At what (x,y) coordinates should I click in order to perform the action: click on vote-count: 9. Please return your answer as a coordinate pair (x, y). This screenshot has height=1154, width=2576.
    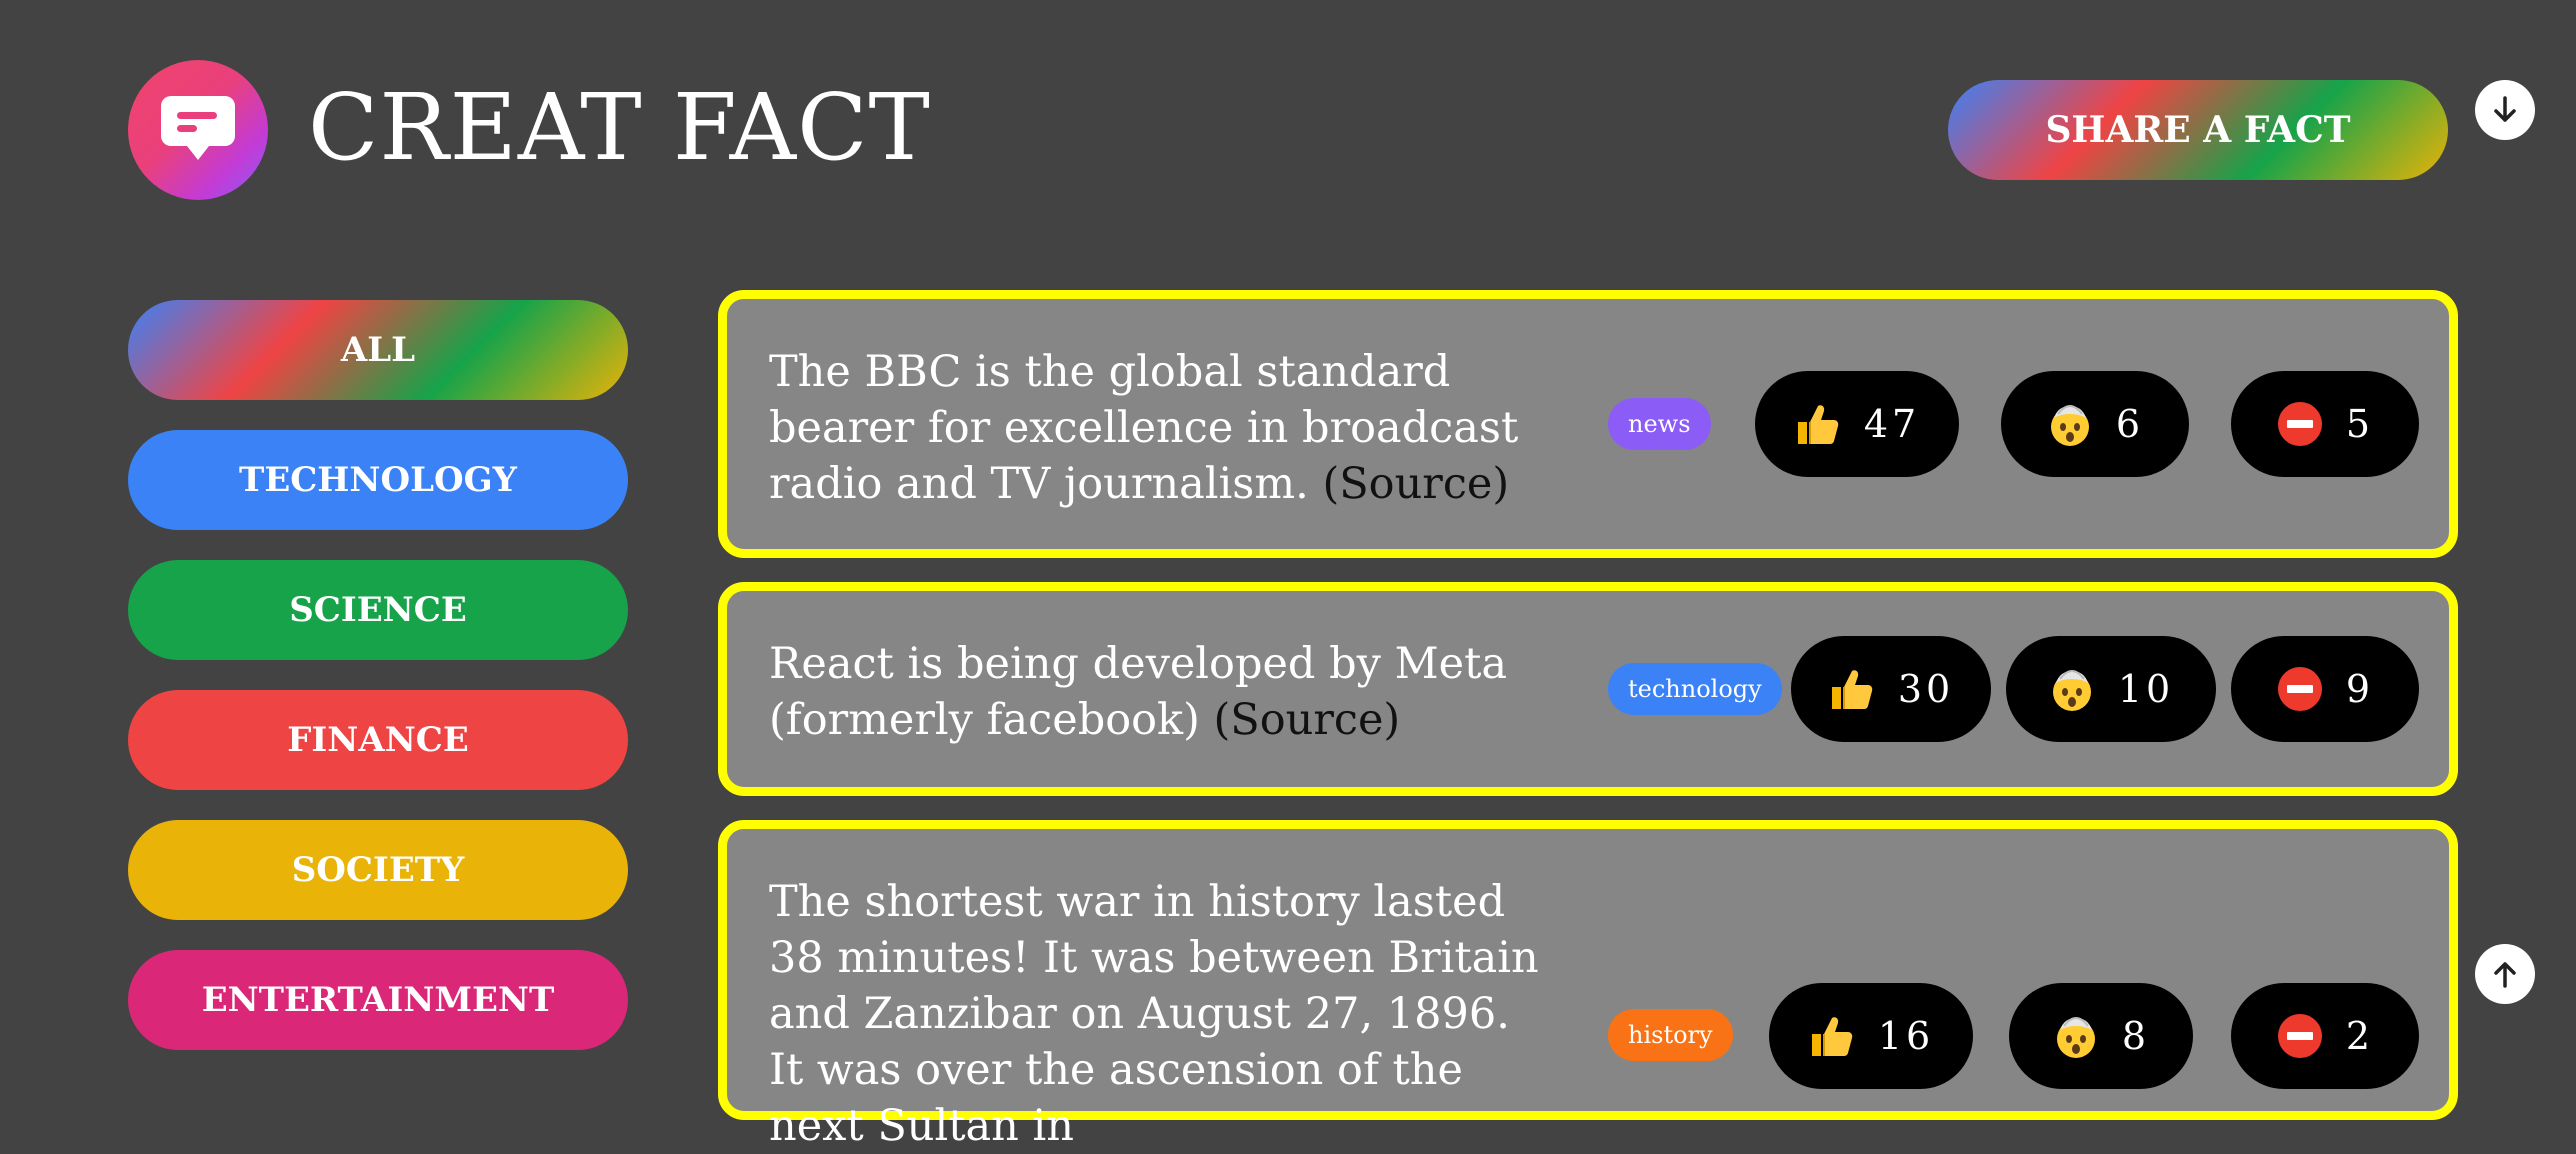
    Looking at the image, I should click on (2360, 689).